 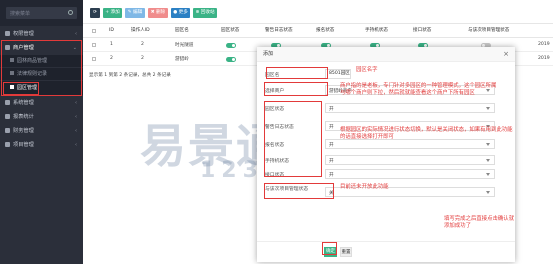 What do you see at coordinates (182, 31) in the screenshot?
I see `column-header: 园区名` at bounding box center [182, 31].